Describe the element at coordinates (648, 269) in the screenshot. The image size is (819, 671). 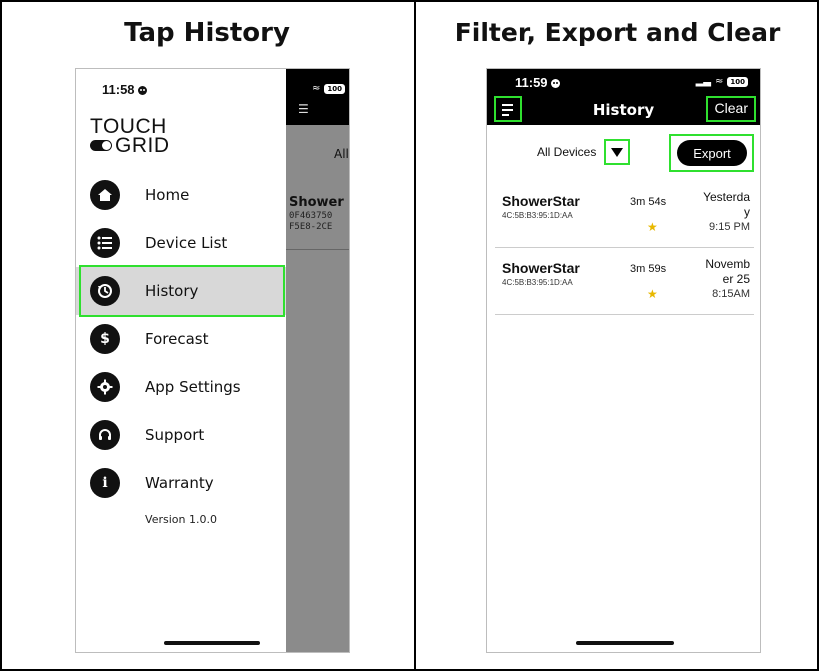
I see `shower-duration: 3m 59s` at that location.